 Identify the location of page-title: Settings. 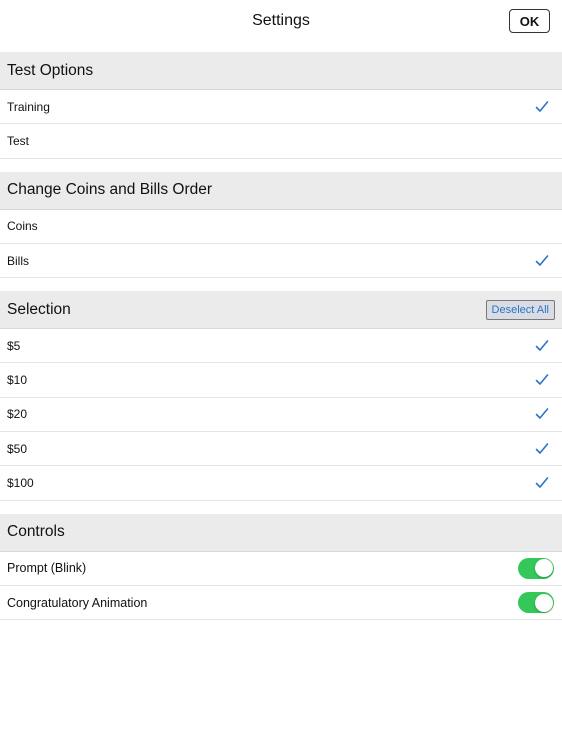
(281, 20).